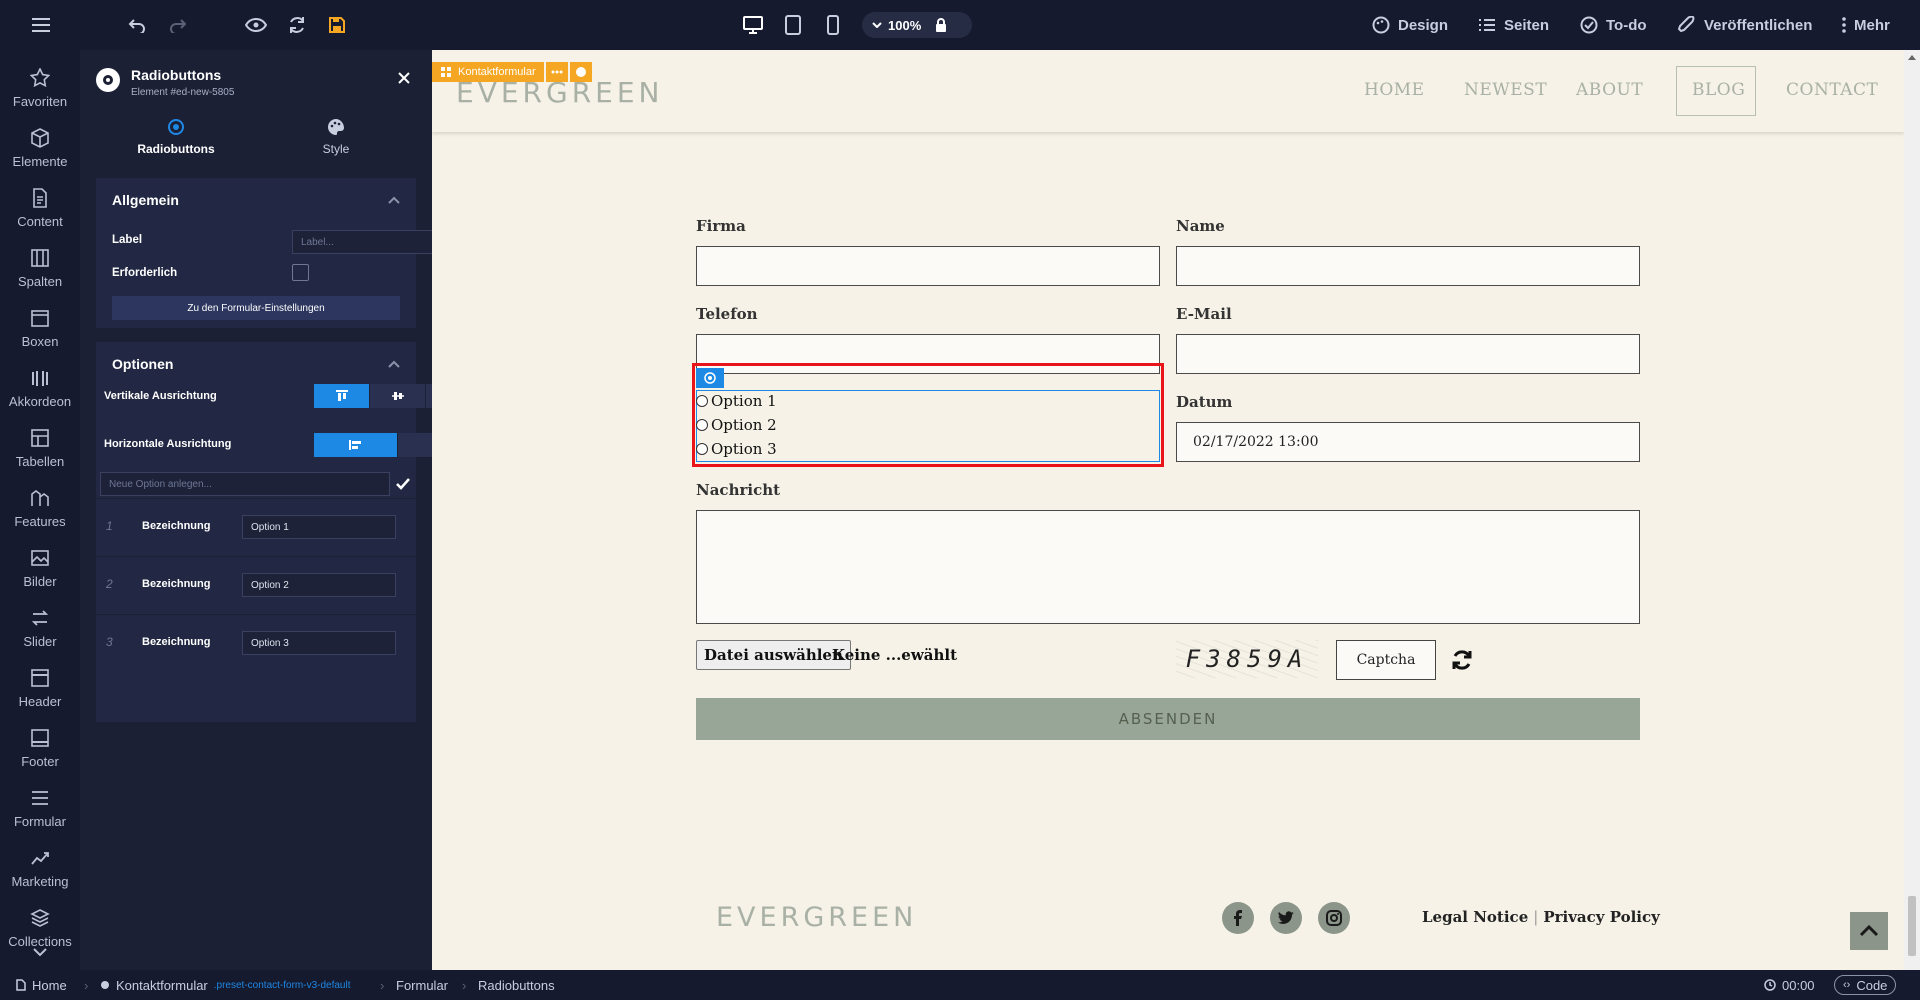 This screenshot has width=1920, height=1000. Describe the element at coordinates (721, 226) in the screenshot. I see `firma-label: Firma` at that location.